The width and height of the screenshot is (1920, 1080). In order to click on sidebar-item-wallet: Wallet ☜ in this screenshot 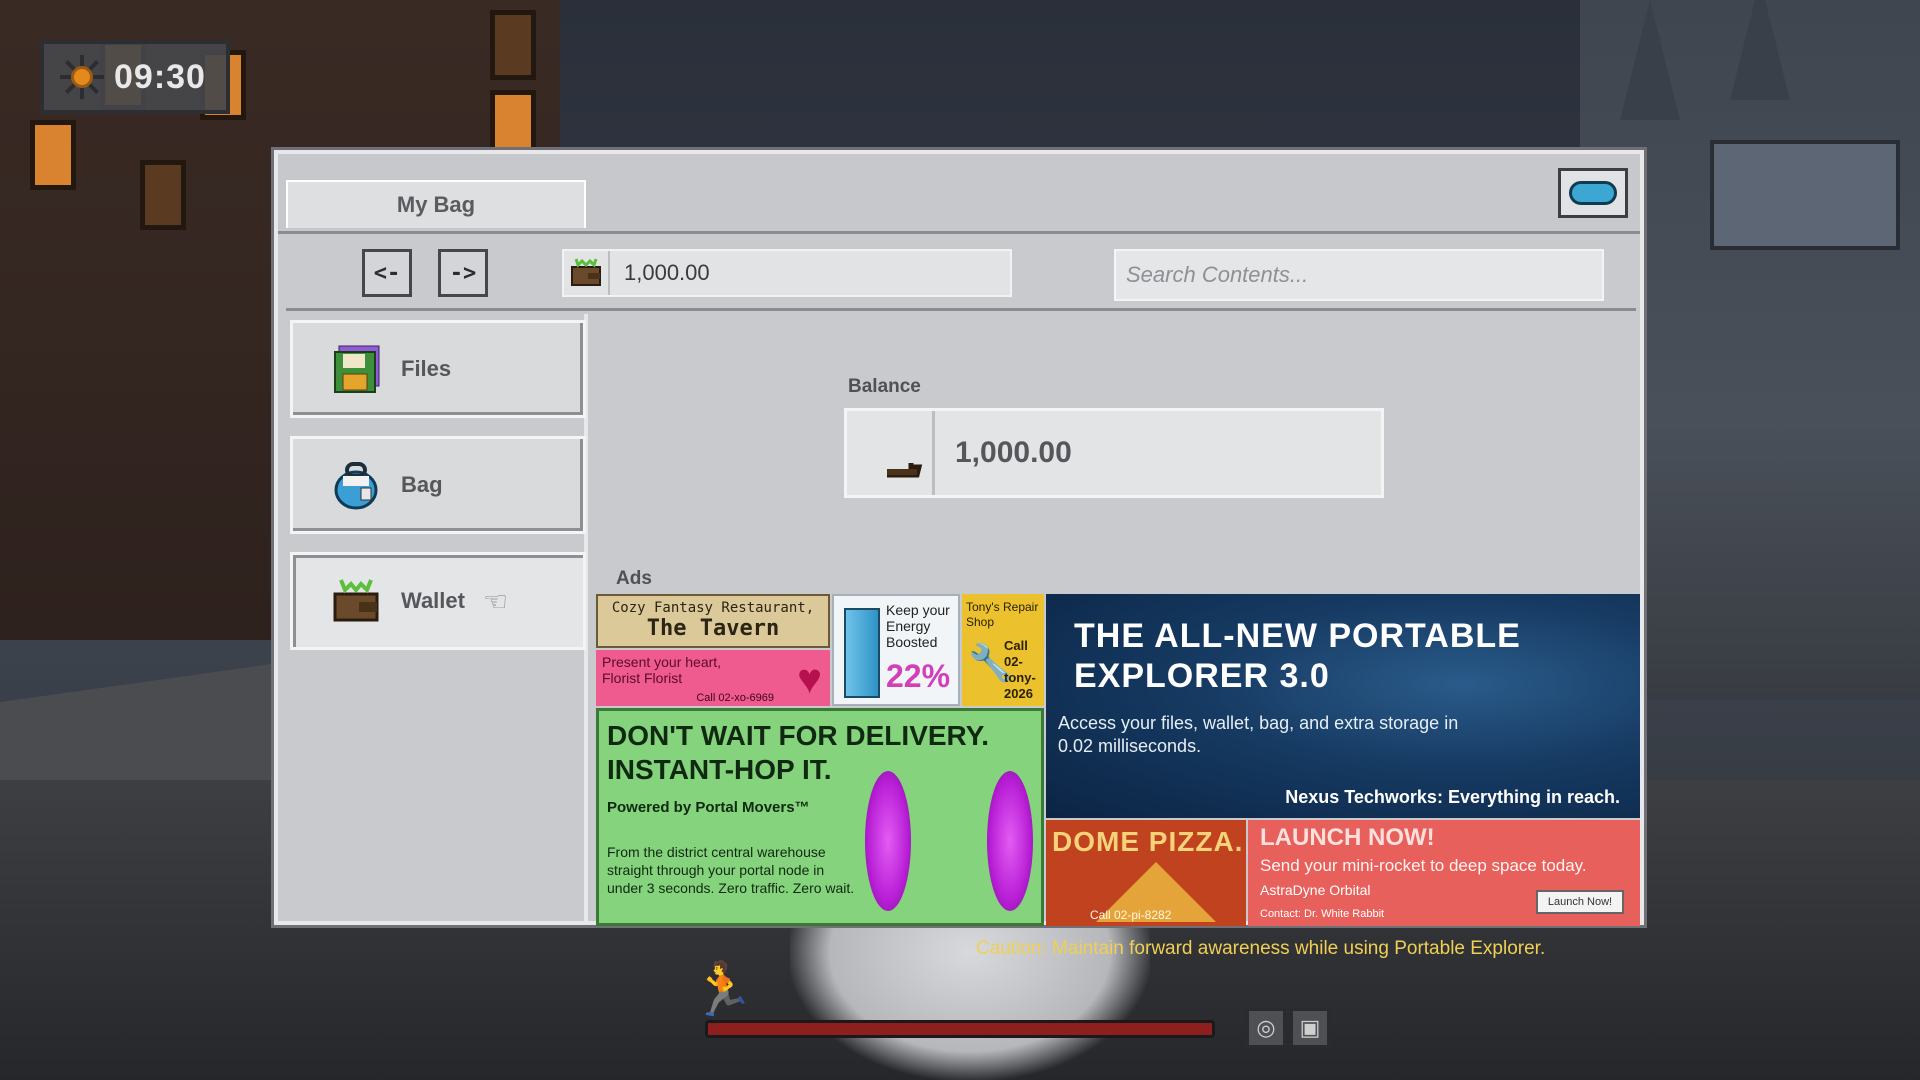, I will do `click(438, 601)`.